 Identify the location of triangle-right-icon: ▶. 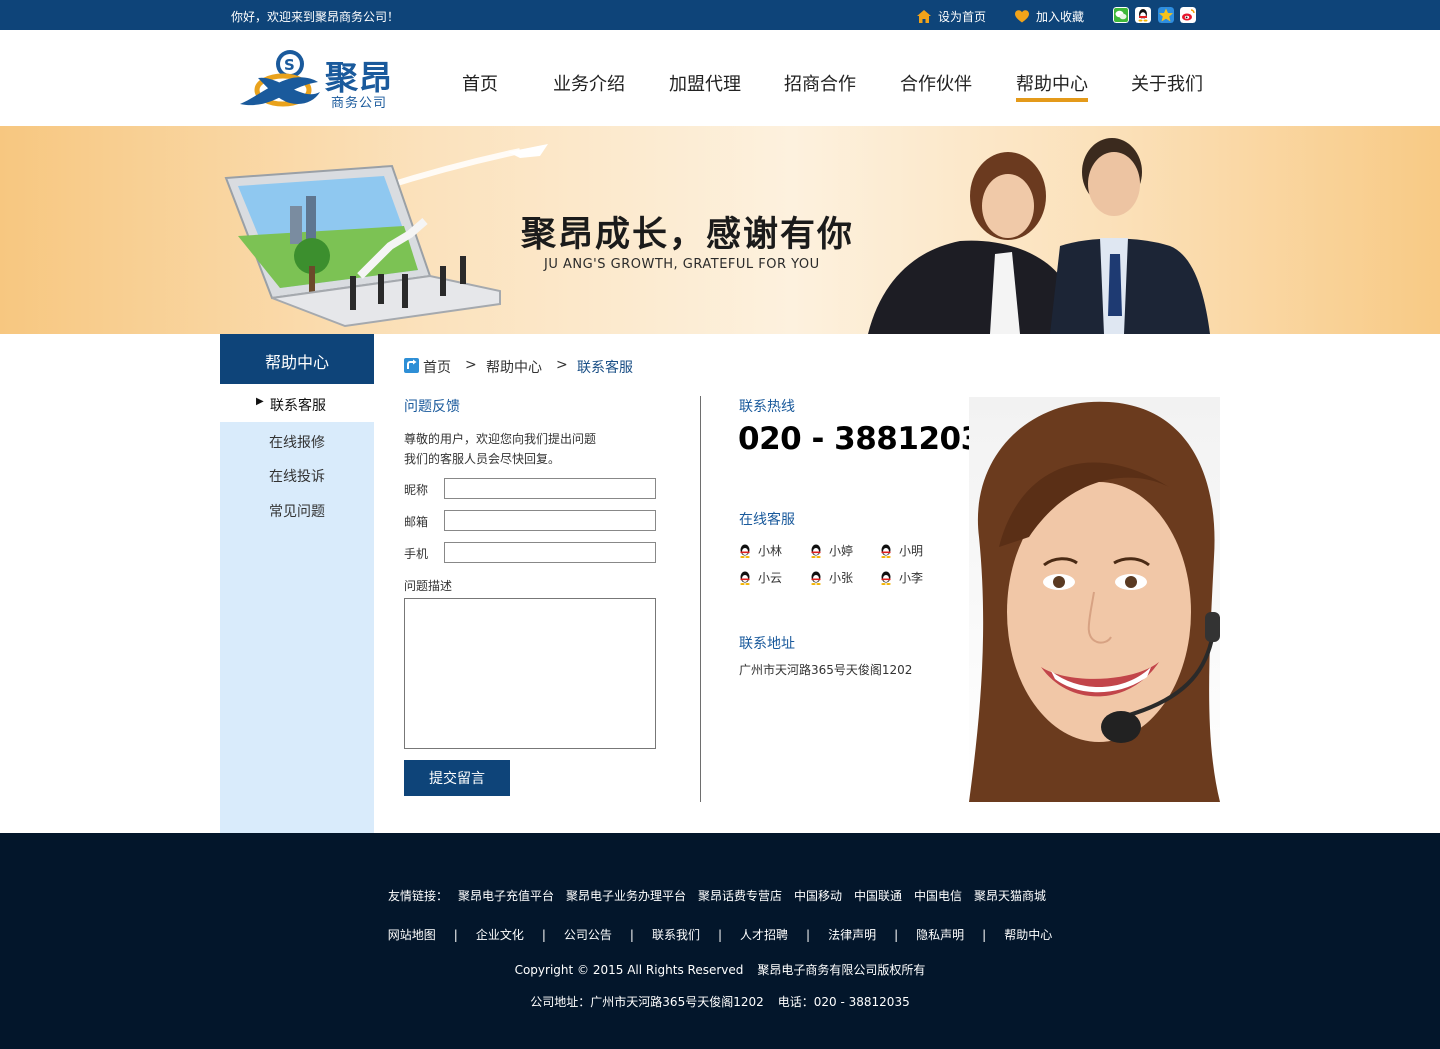
(260, 401).